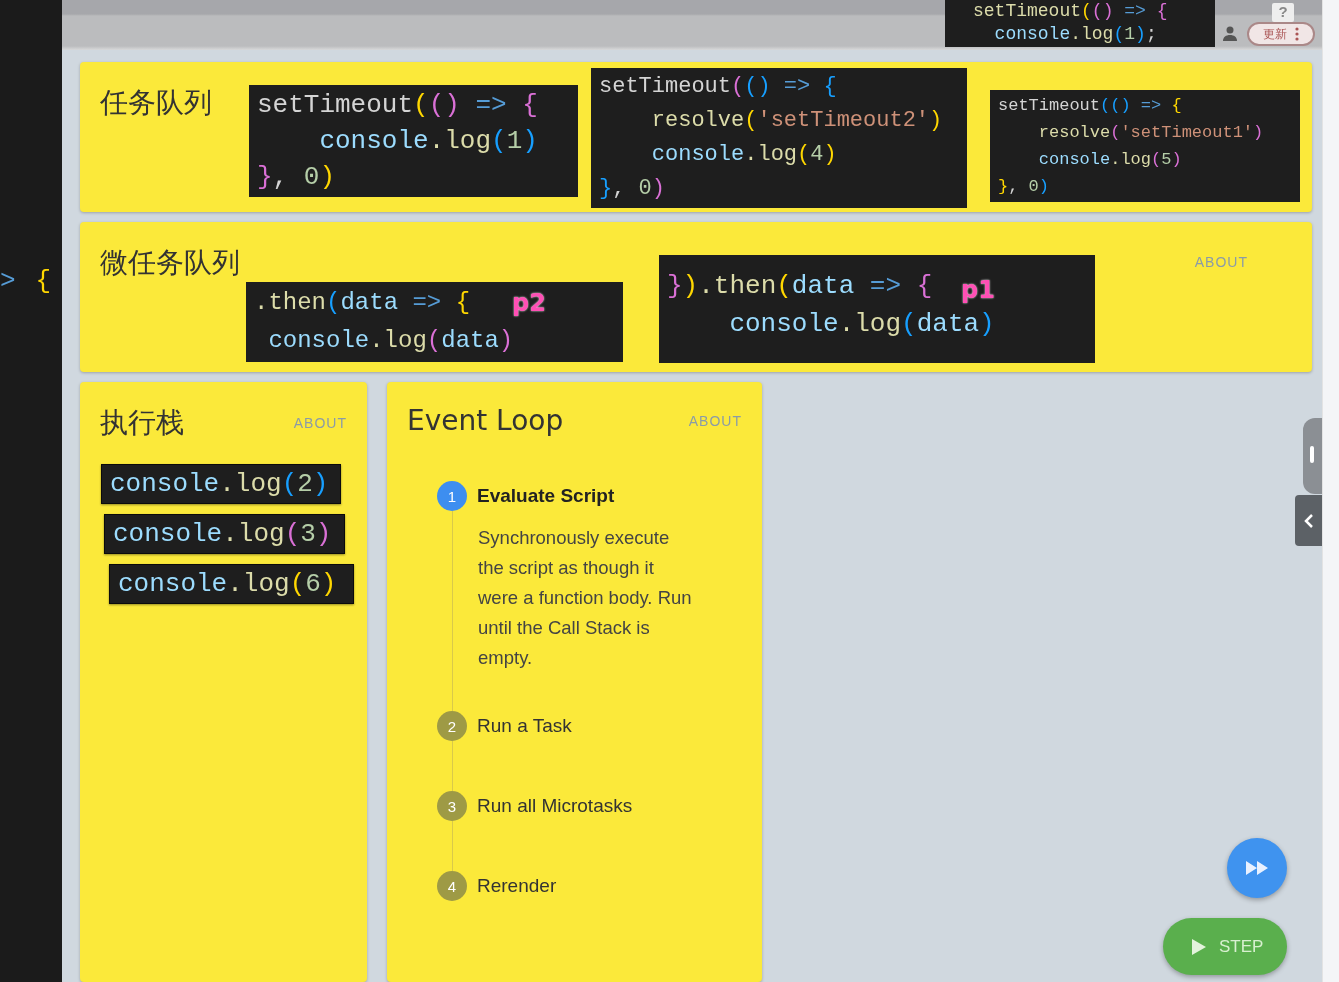 This screenshot has height=982, width=1339. I want to click on code-line: console.log(1);, so click(1075, 34).